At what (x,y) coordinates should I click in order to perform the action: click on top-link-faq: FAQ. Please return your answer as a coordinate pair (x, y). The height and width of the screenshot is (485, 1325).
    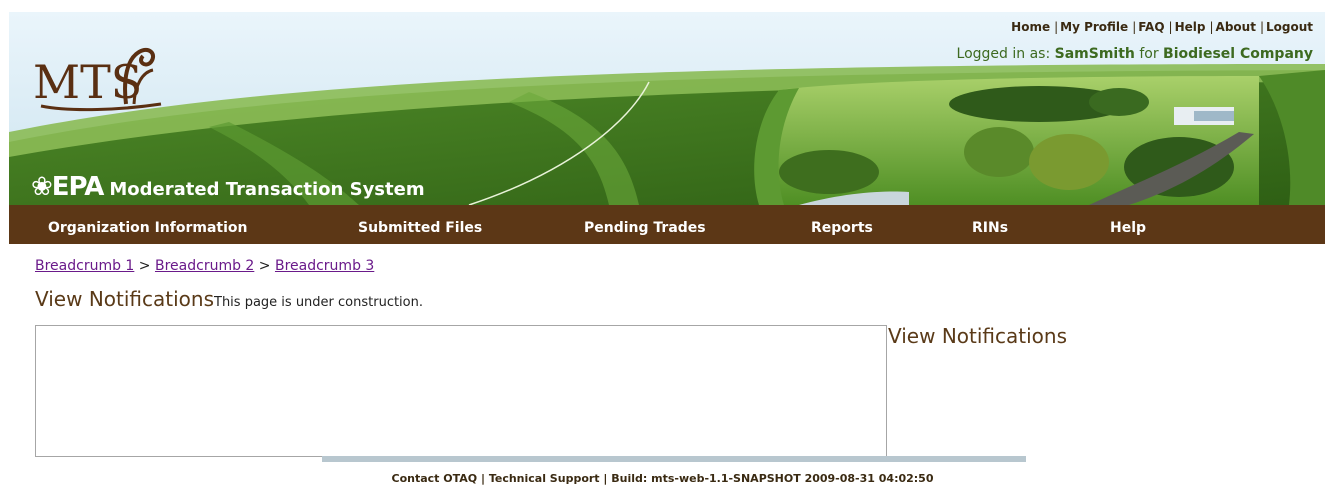
    Looking at the image, I should click on (1151, 27).